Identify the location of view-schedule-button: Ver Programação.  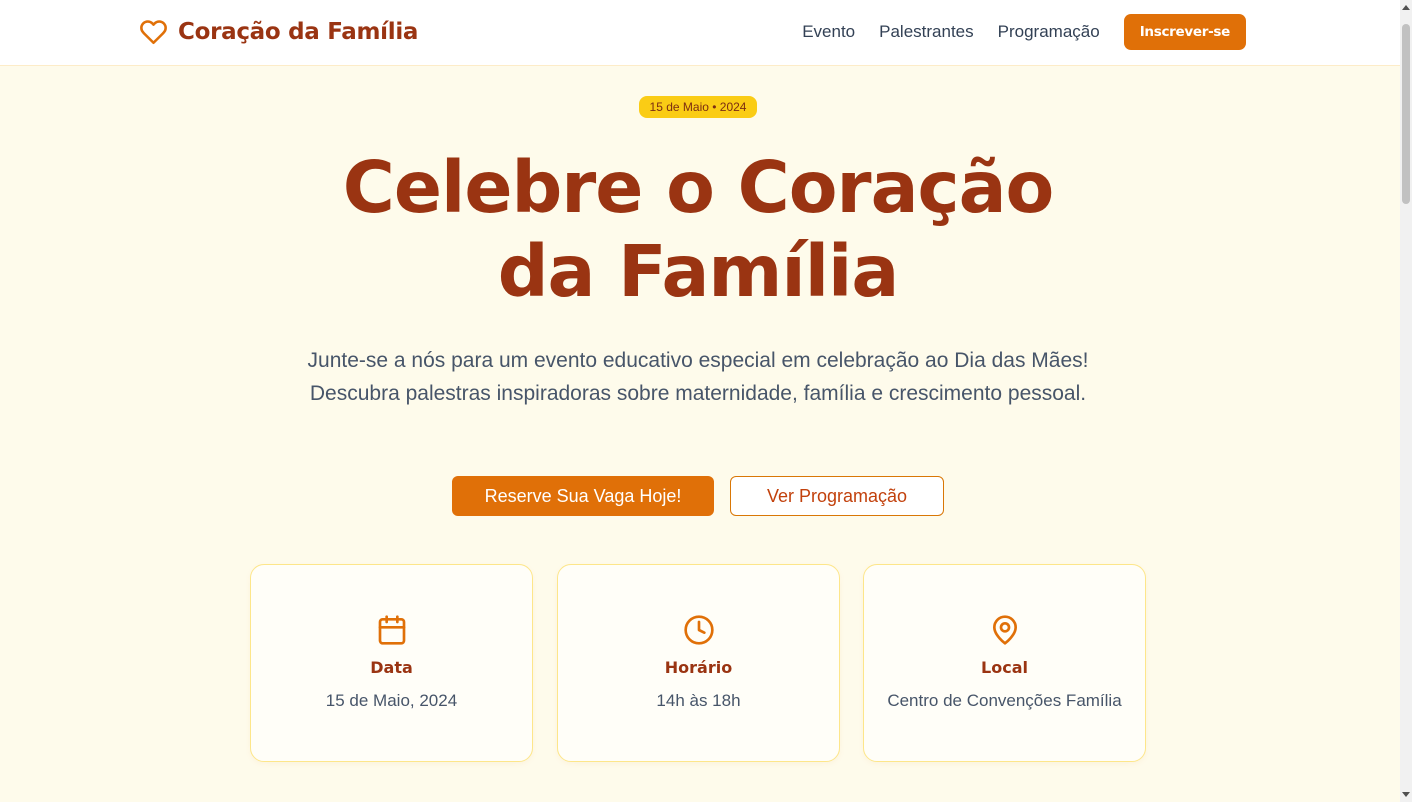
(837, 496).